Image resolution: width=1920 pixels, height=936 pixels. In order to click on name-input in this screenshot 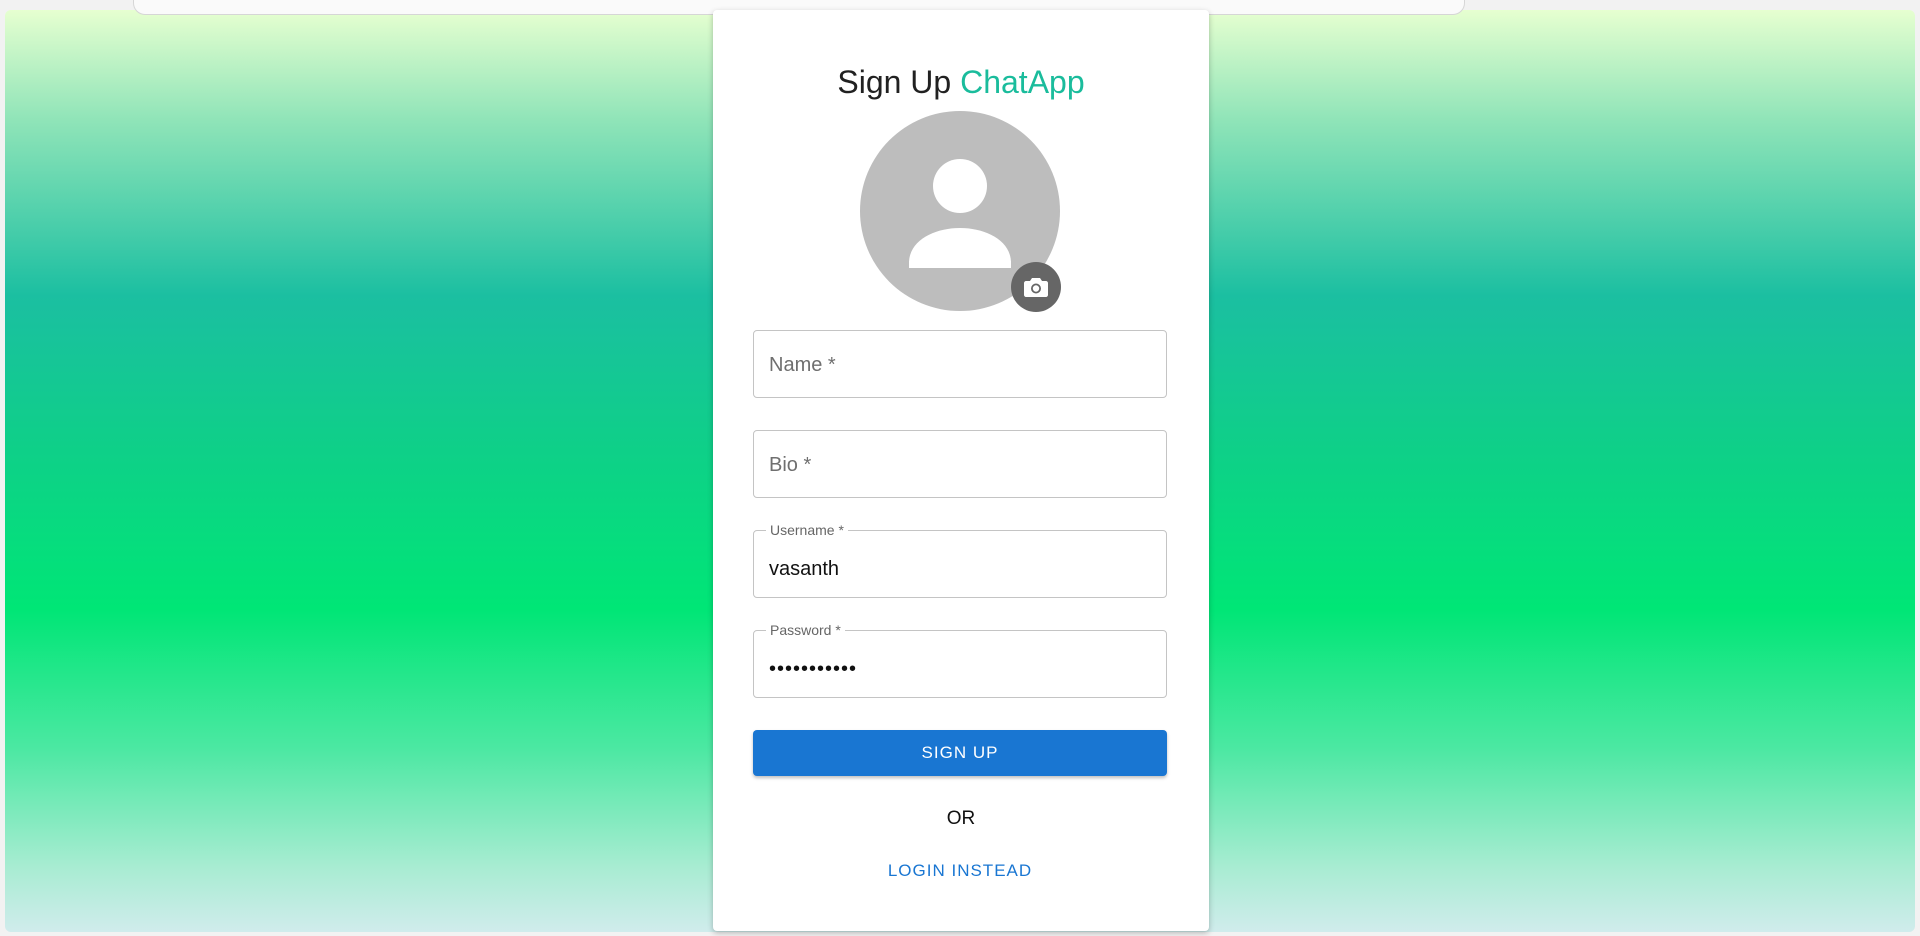, I will do `click(959, 365)`.